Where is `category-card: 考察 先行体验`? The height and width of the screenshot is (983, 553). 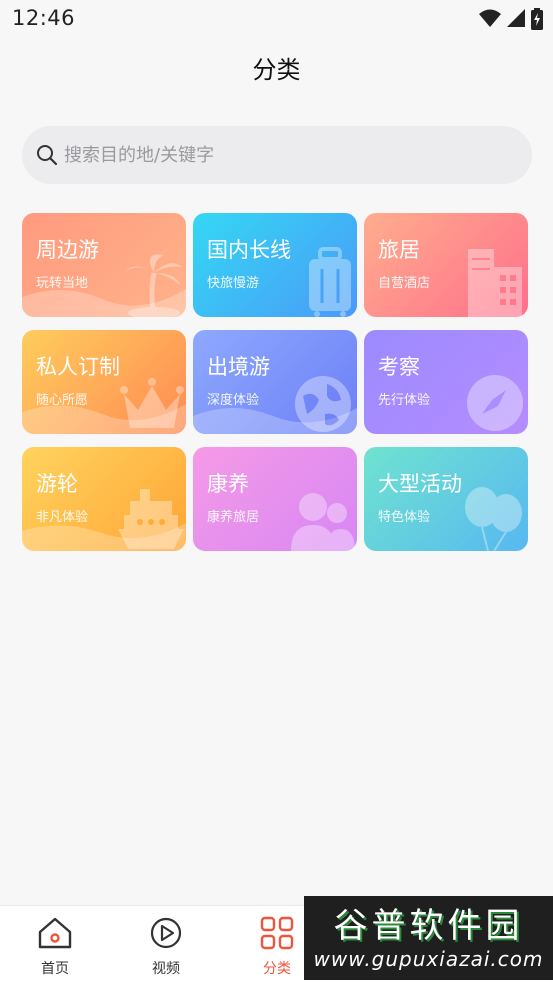
category-card: 考察 先行体验 is located at coordinates (446, 382).